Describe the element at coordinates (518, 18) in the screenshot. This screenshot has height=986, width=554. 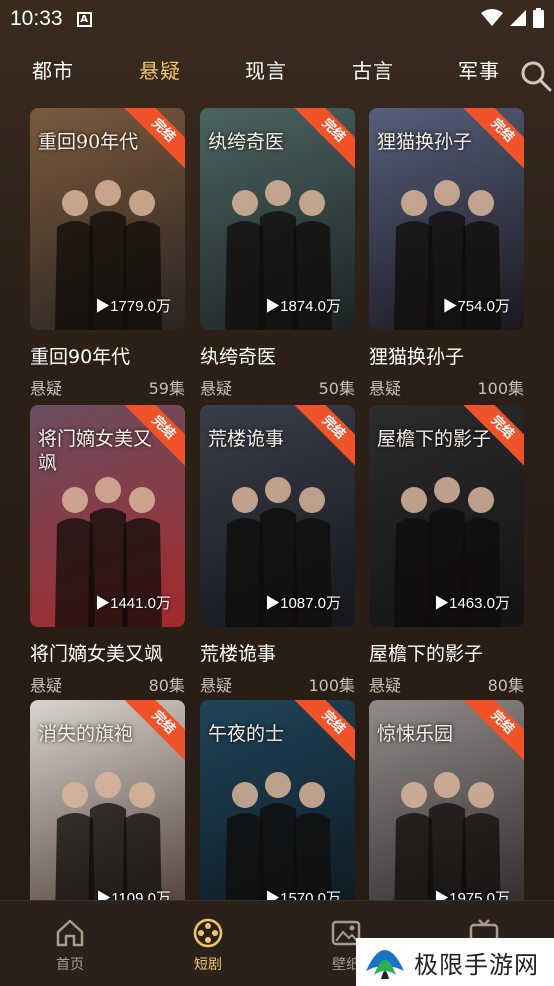
I see `signal-icon` at that location.